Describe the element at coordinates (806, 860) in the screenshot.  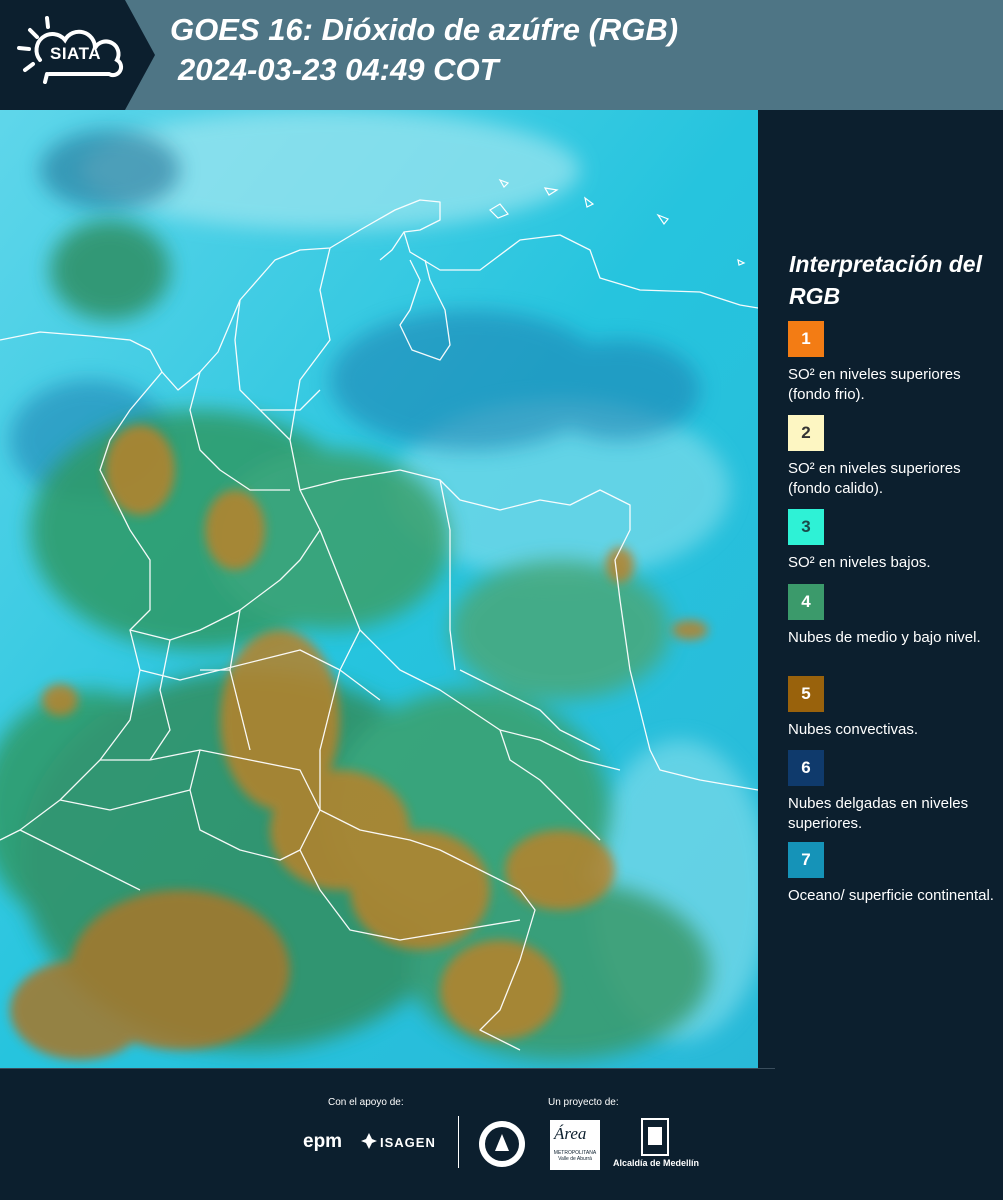
I see `legend-swatch: 7` at that location.